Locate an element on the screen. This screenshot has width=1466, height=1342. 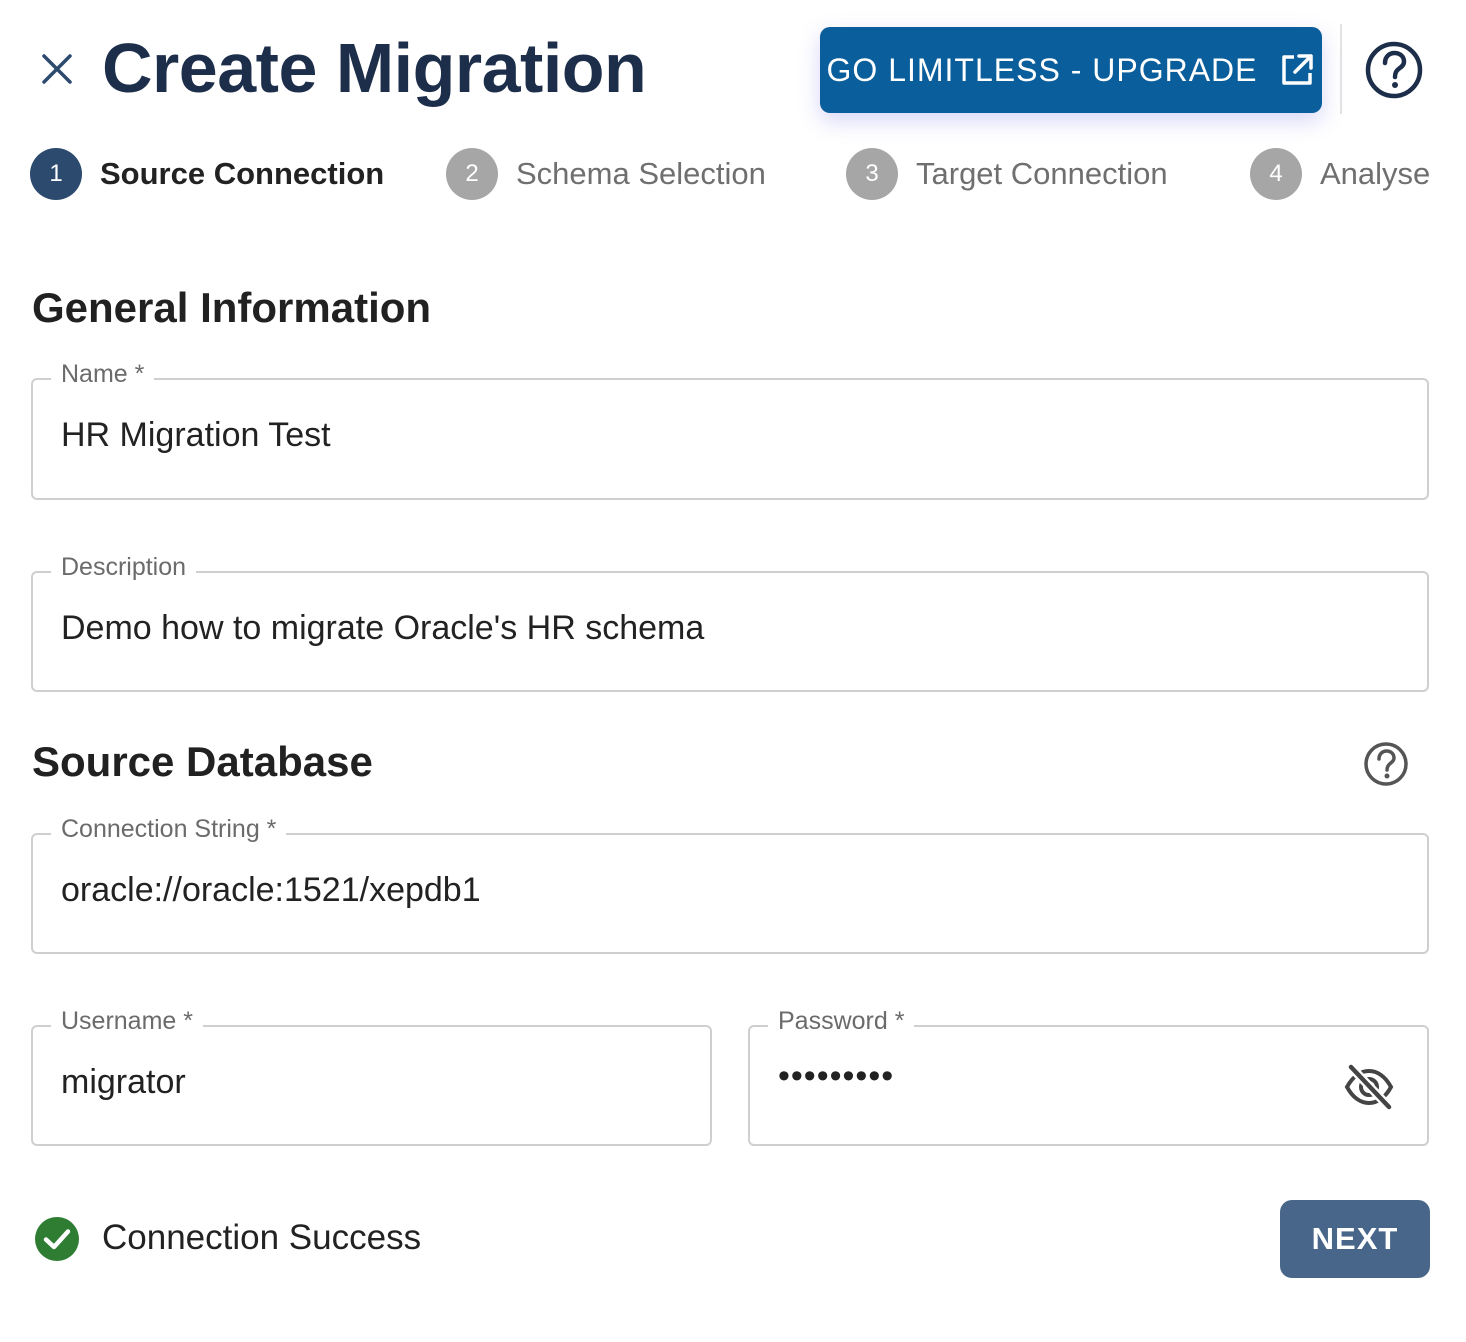
step-label: Target Connection is located at coordinates (1042, 173).